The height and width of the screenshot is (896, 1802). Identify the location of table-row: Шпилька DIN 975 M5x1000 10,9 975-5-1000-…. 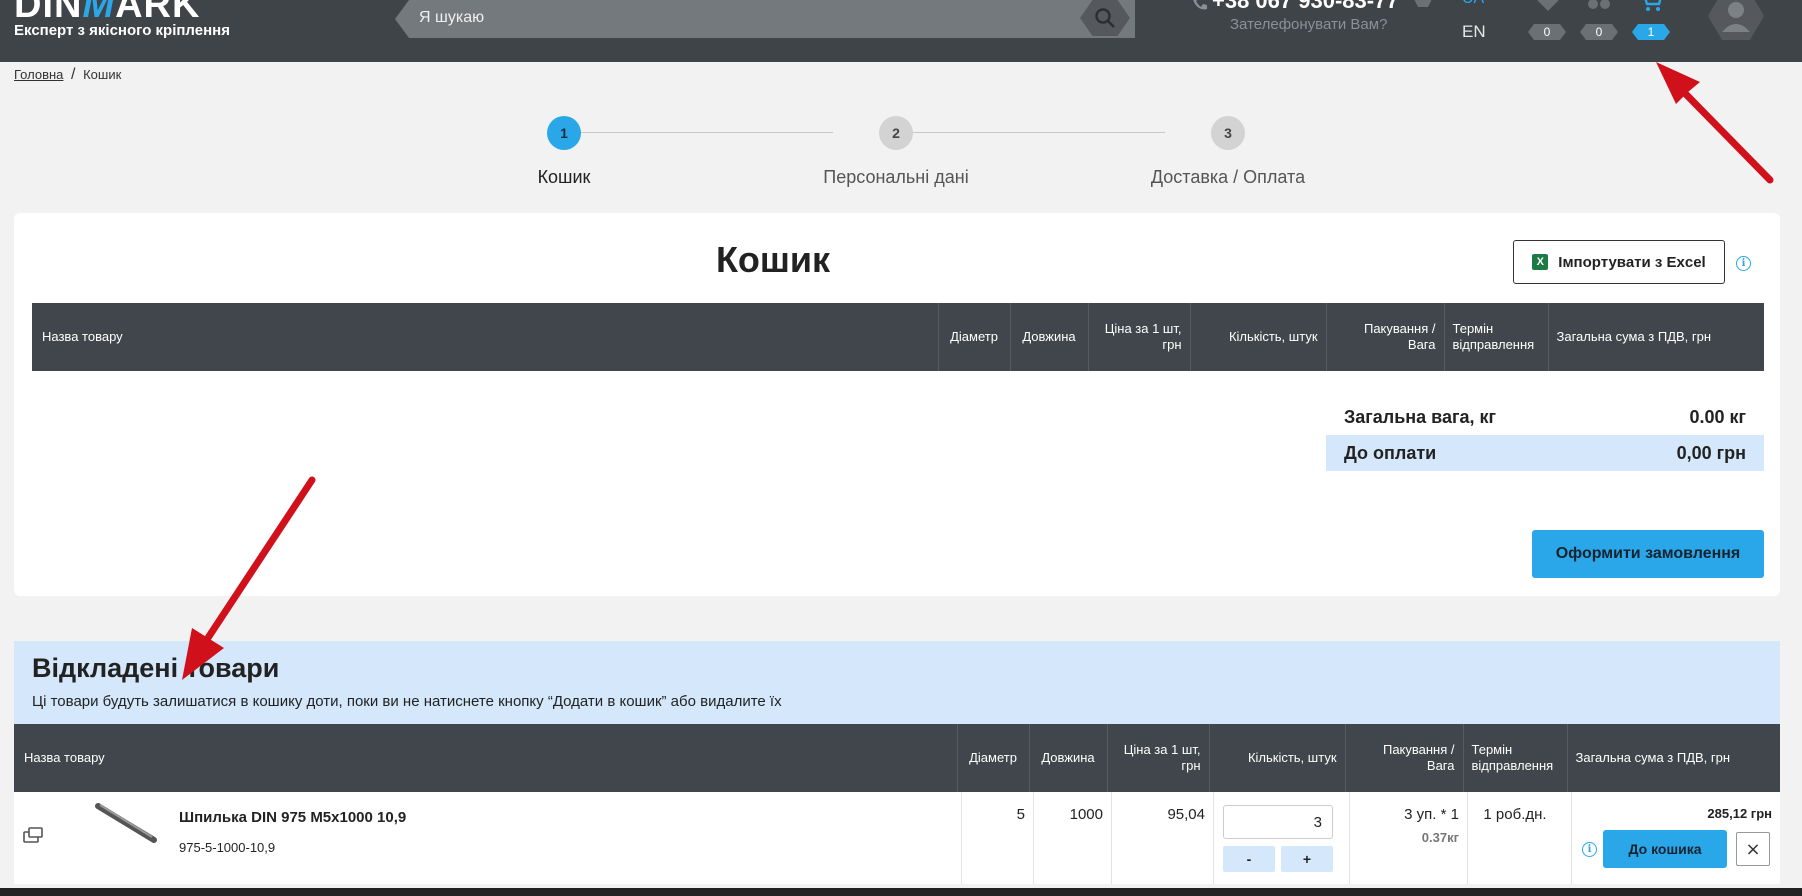
(897, 838).